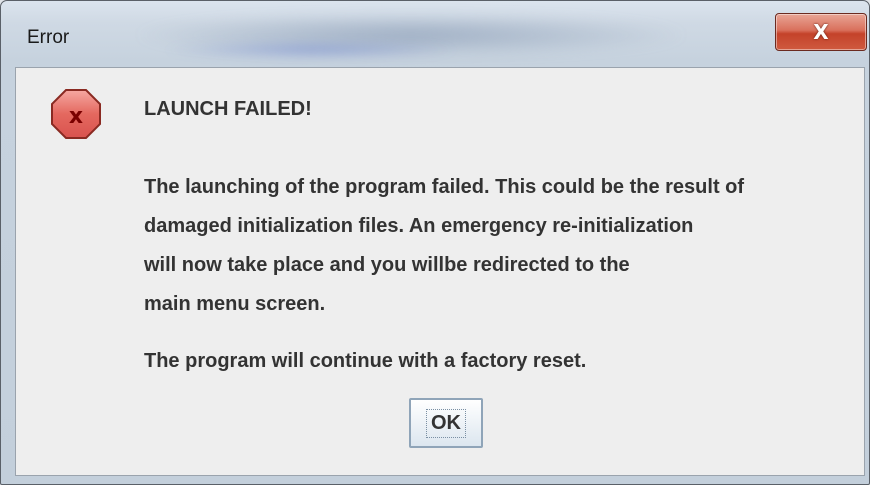  I want to click on close-icon: X, so click(821, 32).